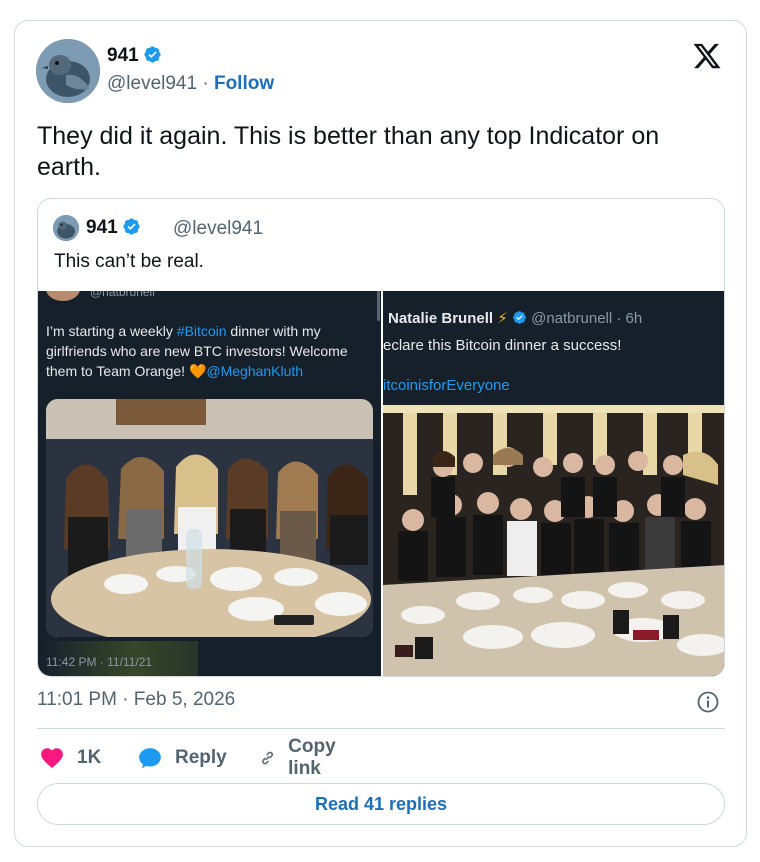 This screenshot has width=760, height=862. I want to click on copy-link-button: Copy link, so click(302, 757).